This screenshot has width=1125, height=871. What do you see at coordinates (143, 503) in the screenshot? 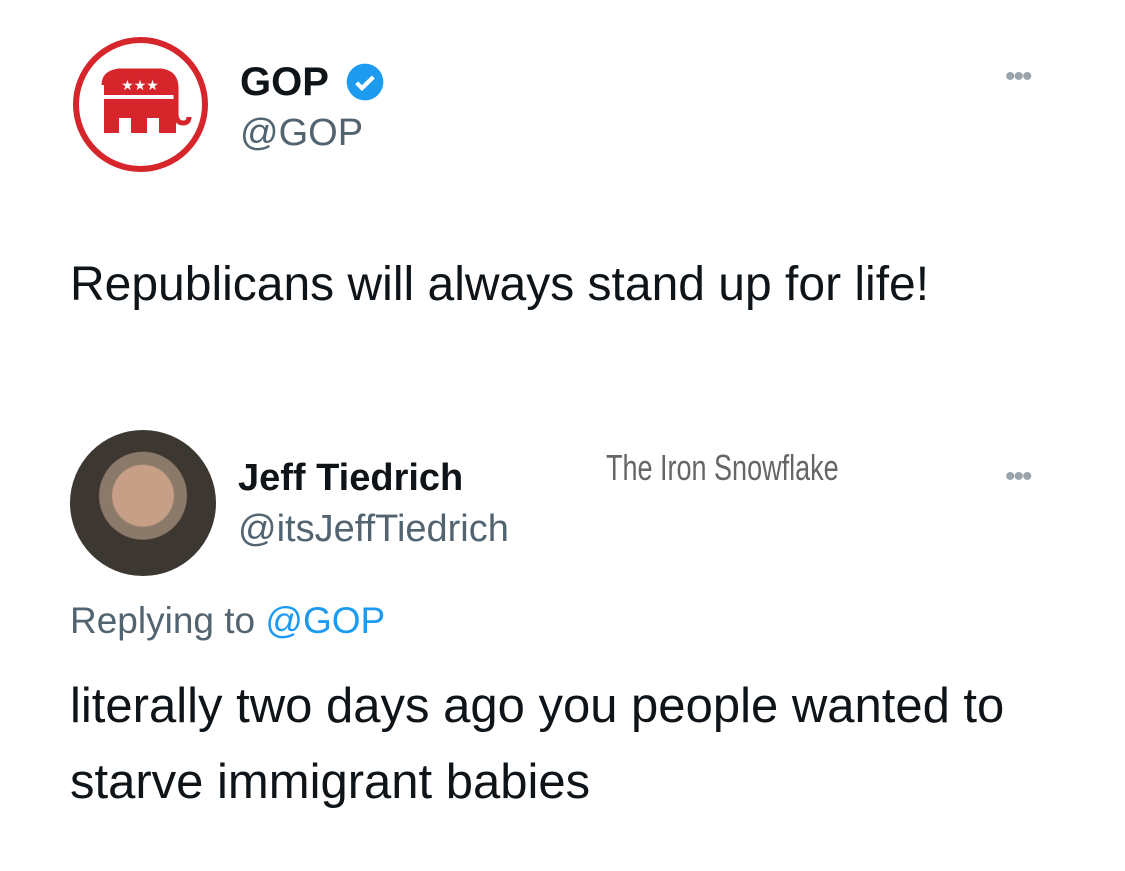
I see `reply-avatar` at bounding box center [143, 503].